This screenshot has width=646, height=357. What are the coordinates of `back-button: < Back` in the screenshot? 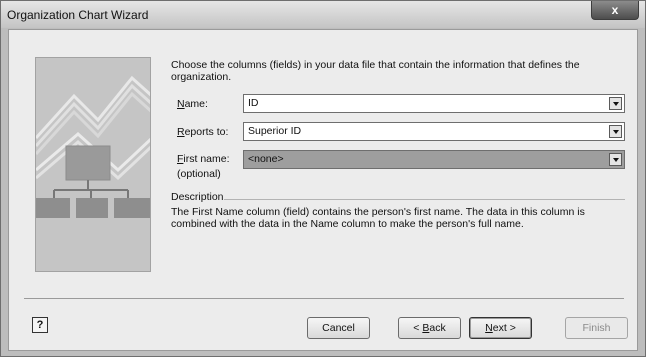 It's located at (429, 328).